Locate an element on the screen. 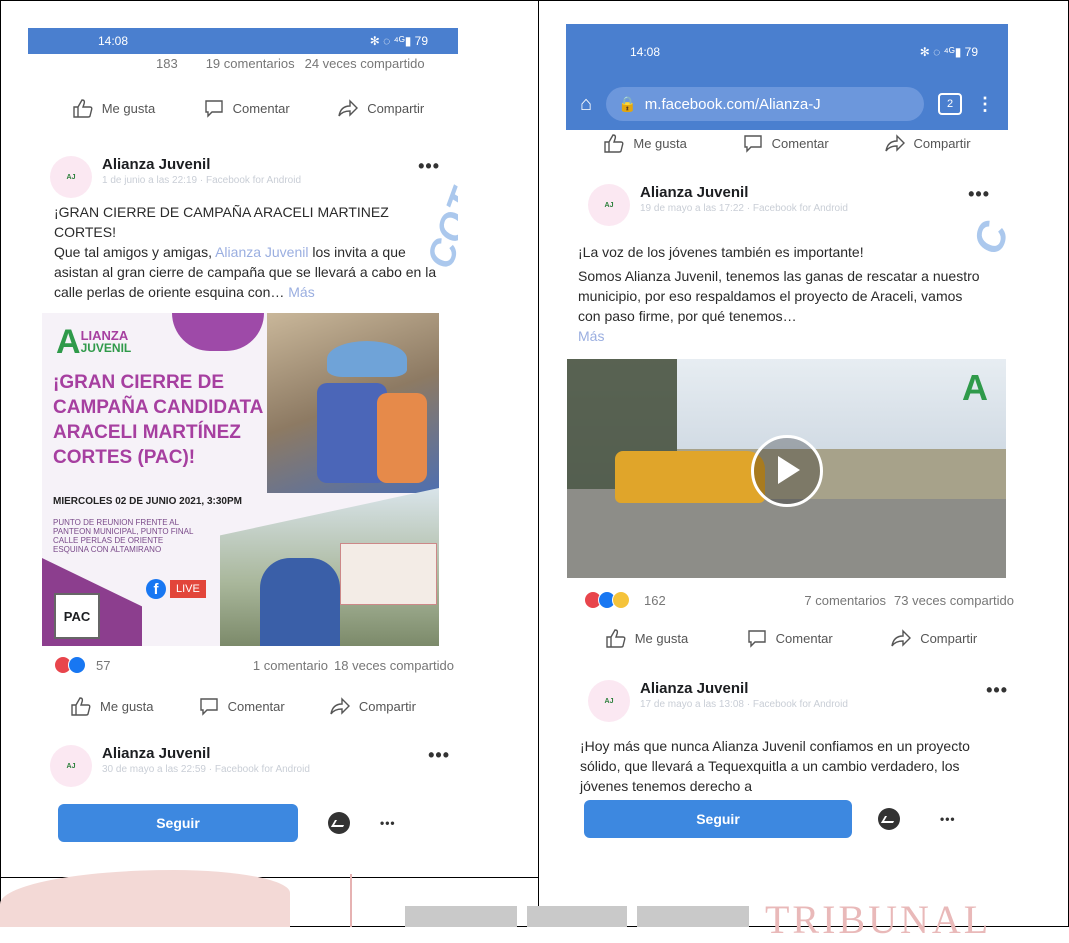 The image size is (1069, 943). left-top-comments: 19 comentarios is located at coordinates (250, 63).